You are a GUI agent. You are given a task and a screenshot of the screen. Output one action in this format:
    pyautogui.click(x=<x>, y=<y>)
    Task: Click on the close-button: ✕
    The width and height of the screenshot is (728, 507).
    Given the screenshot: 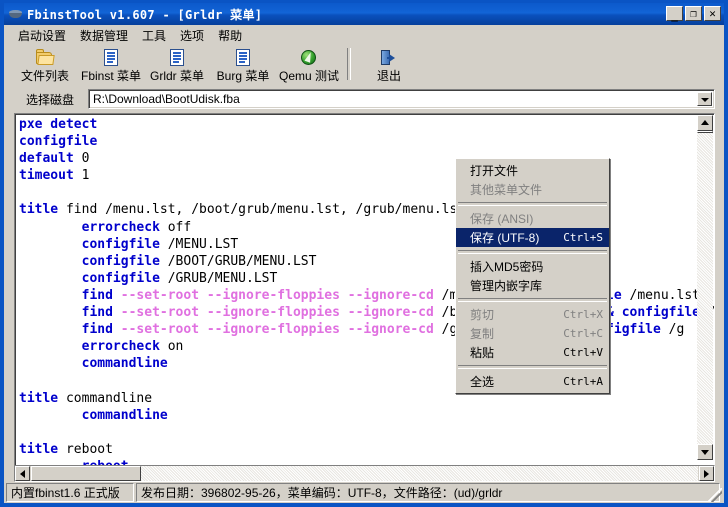 What is the action you would take?
    pyautogui.click(x=712, y=13)
    